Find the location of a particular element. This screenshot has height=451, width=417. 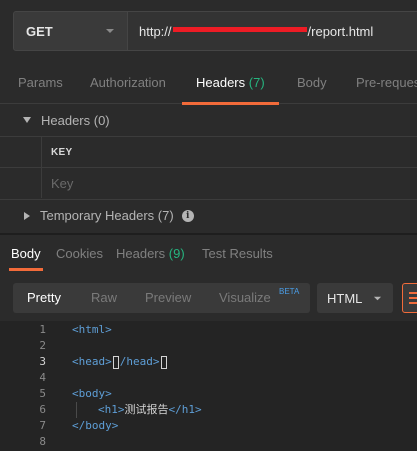

wrap-lines-button is located at coordinates (409, 298).